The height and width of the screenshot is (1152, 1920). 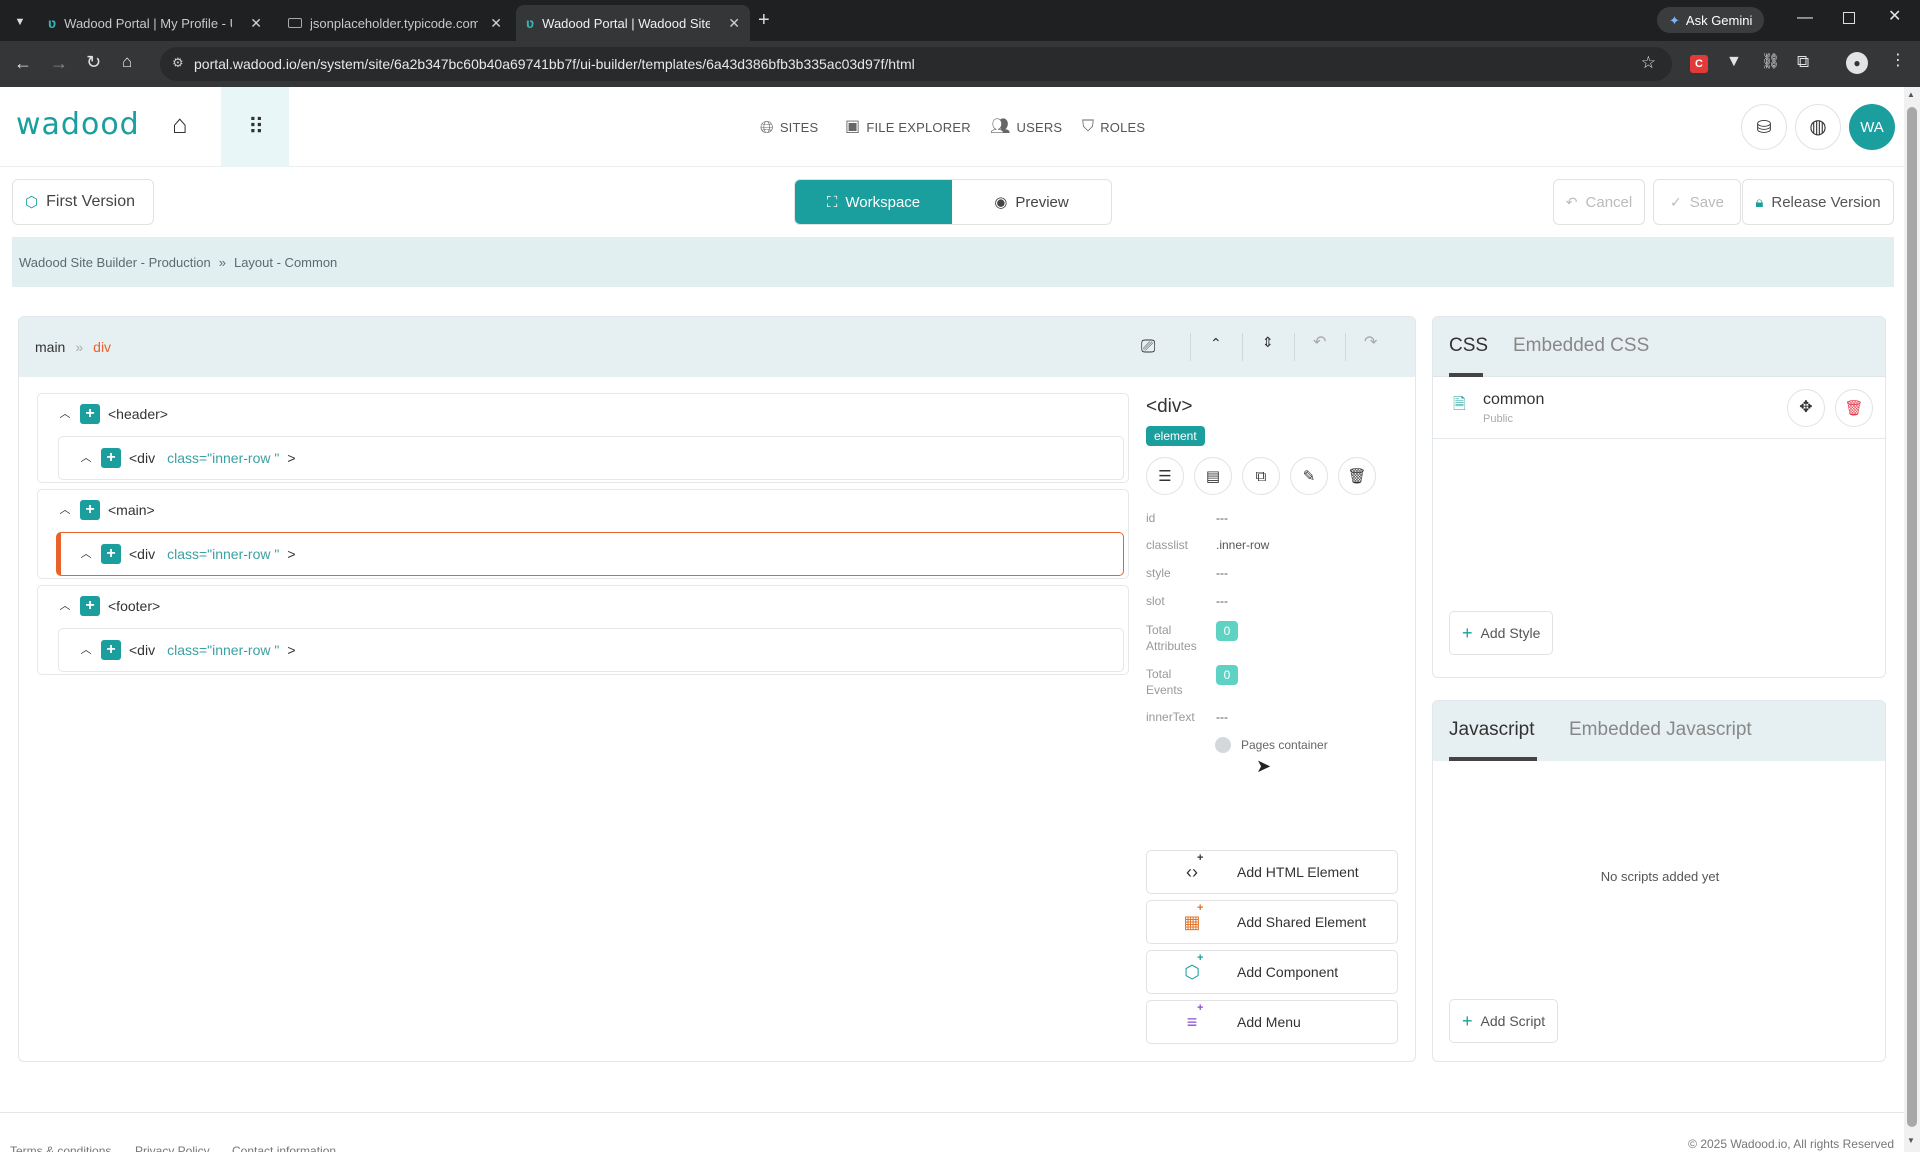 What do you see at coordinates (1492, 730) in the screenshot?
I see `tab-javascript: Javascript` at bounding box center [1492, 730].